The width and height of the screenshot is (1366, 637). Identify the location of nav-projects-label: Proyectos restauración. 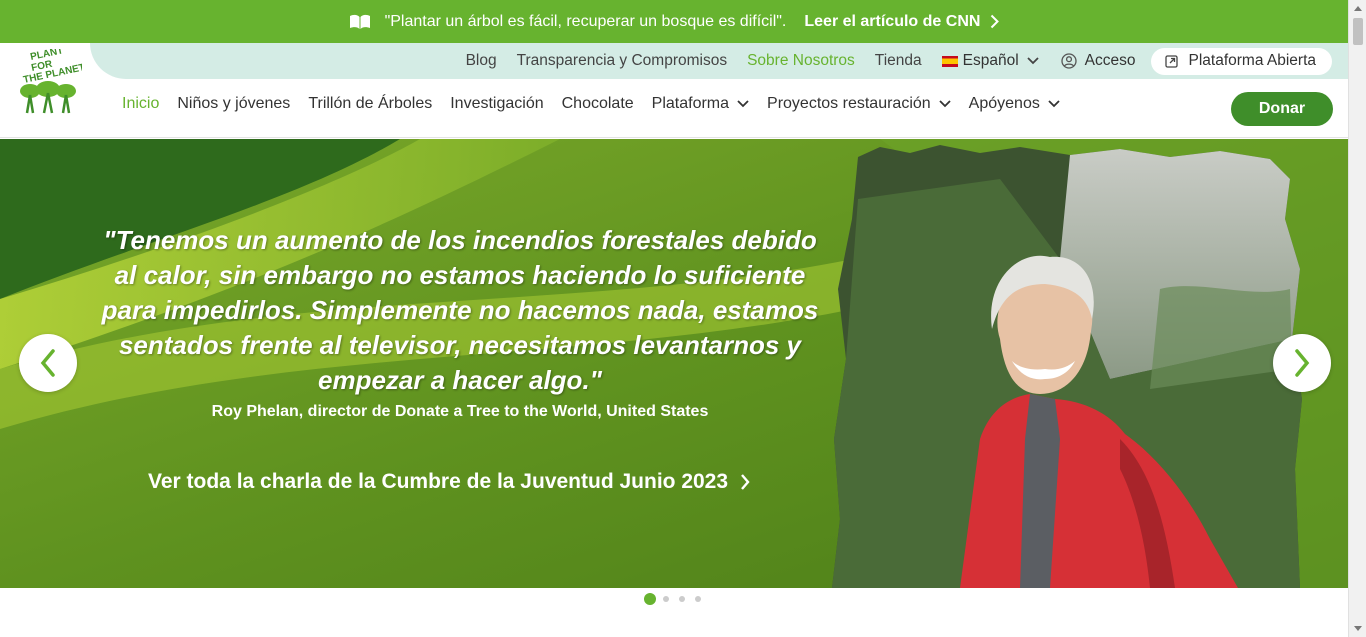
(849, 103).